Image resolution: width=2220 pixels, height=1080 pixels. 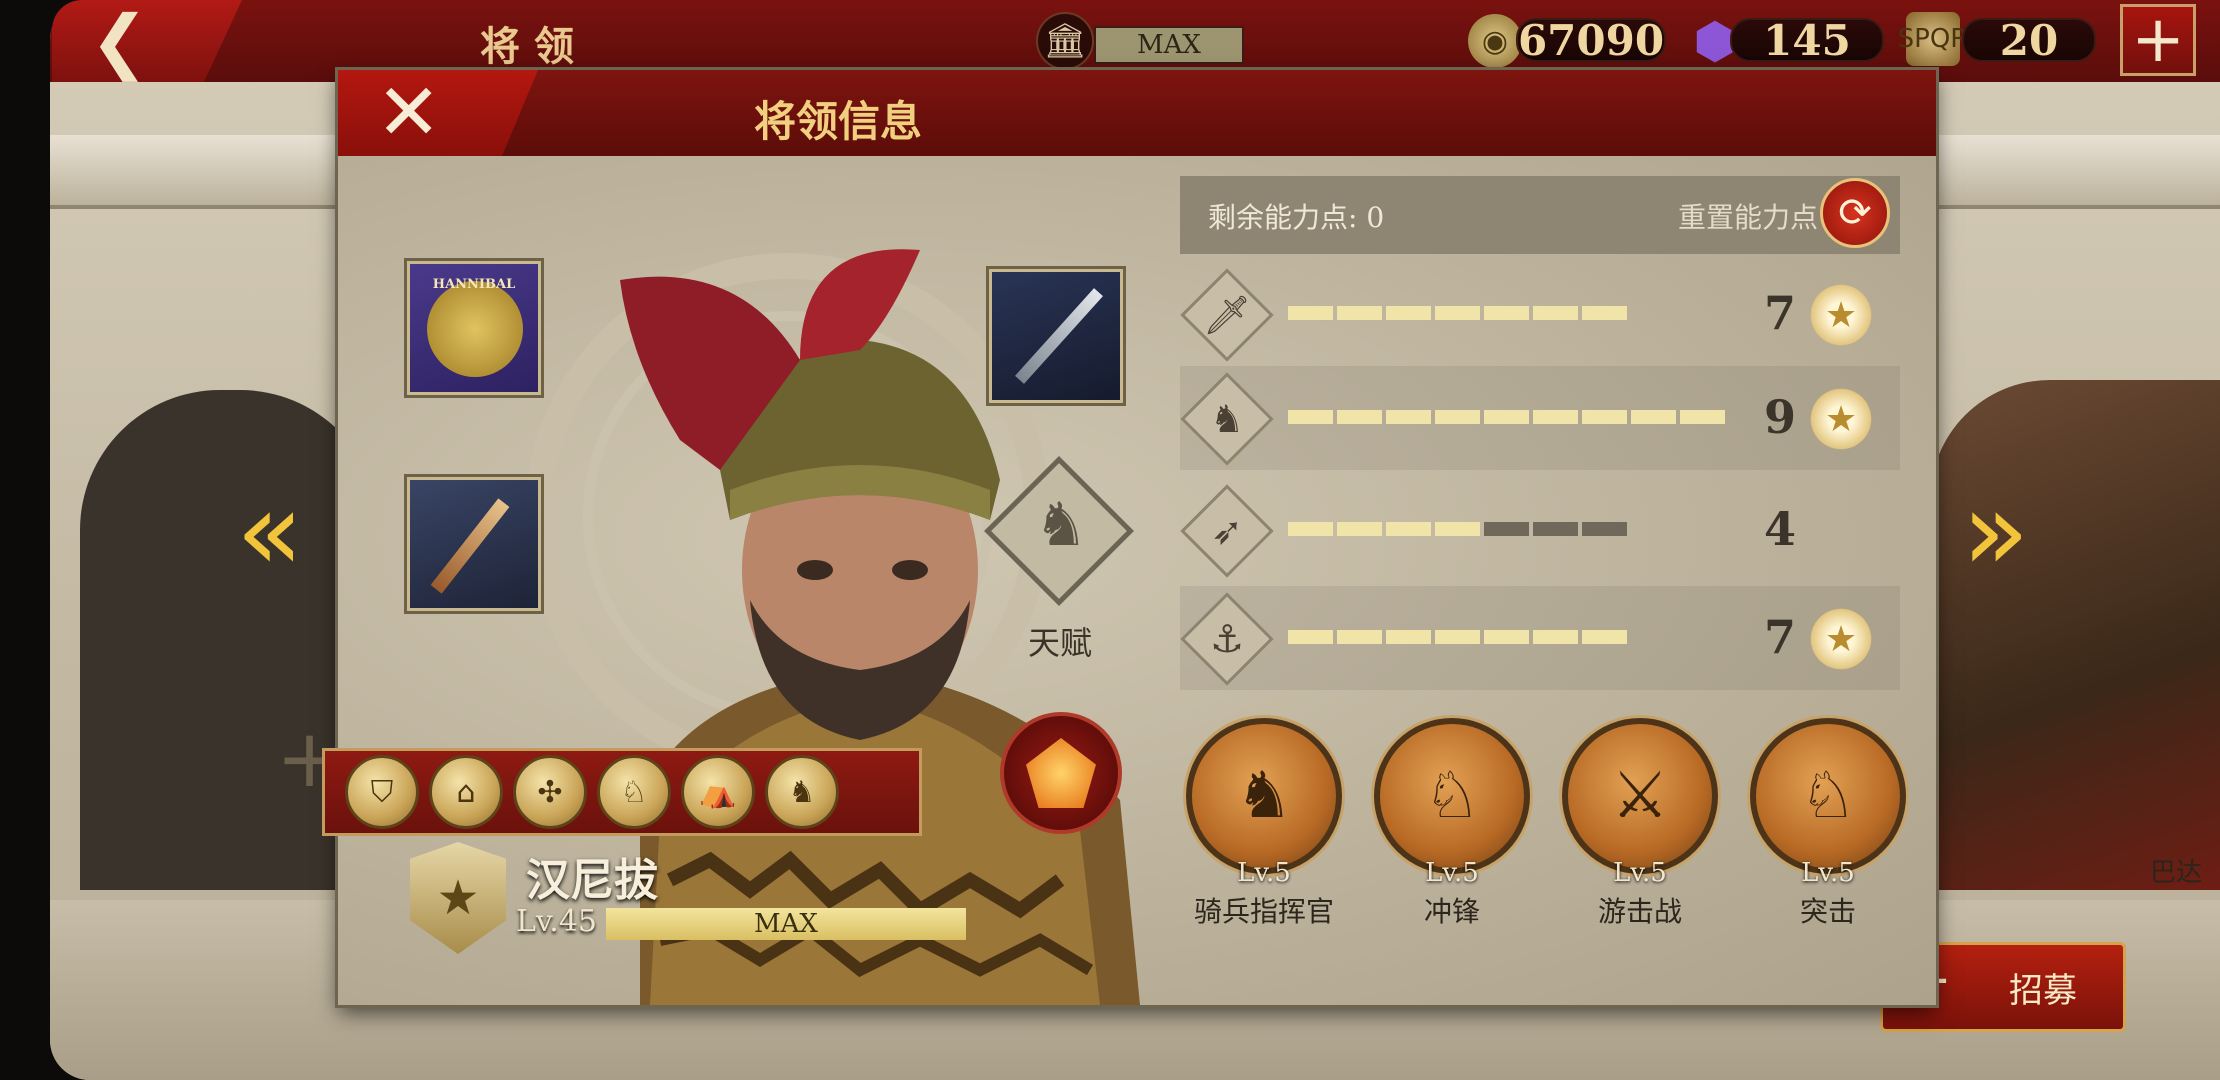 I want to click on sword-slot, so click(x=1056, y=336).